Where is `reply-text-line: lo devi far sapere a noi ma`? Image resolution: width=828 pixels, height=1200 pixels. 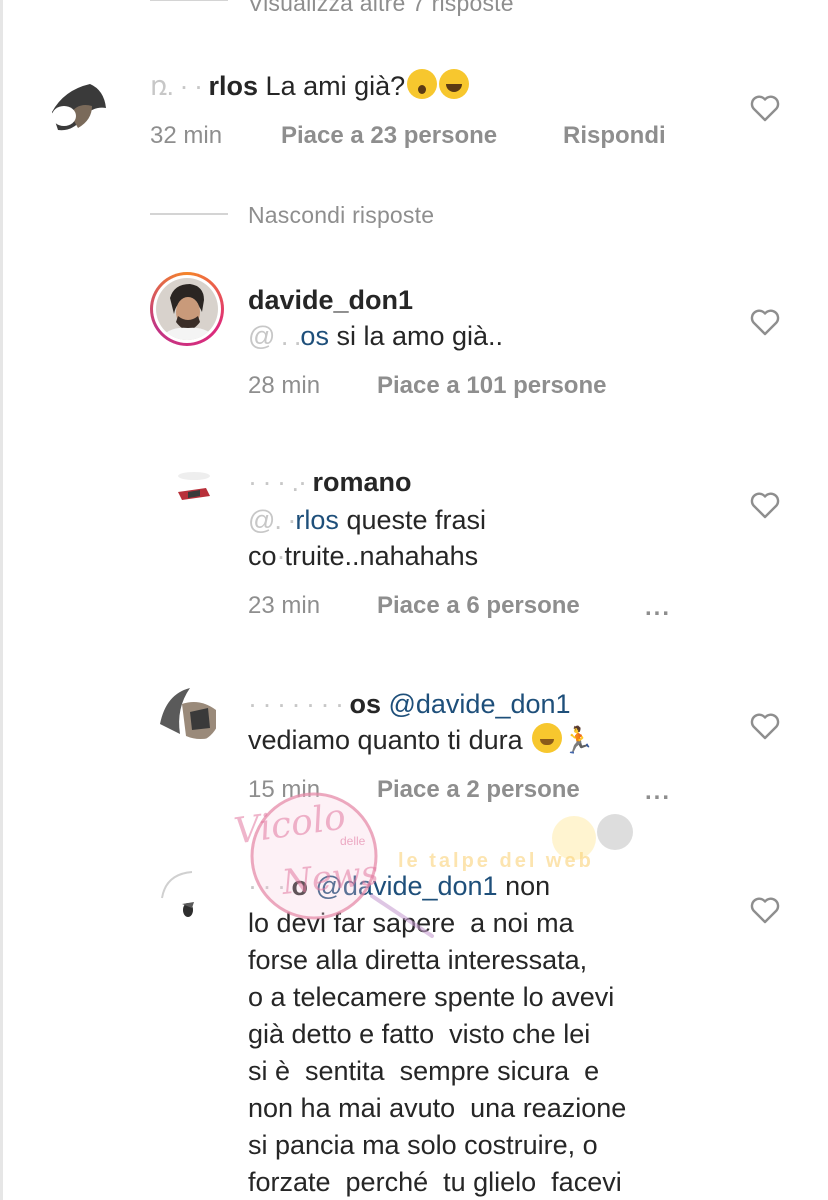
reply-text-line: lo devi far sapere a noi ma is located at coordinates (411, 923).